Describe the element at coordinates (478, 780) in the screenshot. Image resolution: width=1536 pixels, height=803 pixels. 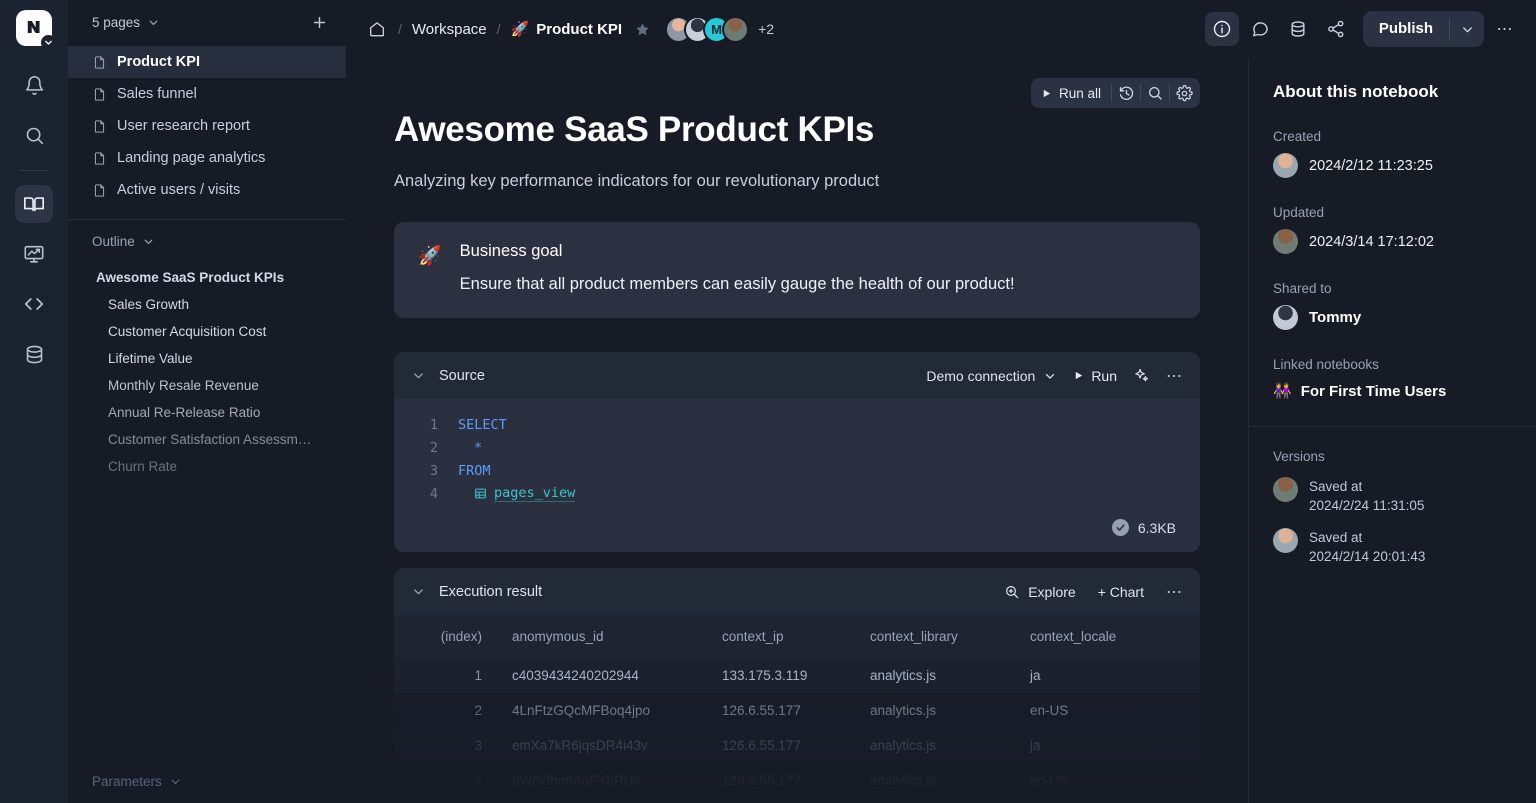
I see `row-index: 4` at that location.